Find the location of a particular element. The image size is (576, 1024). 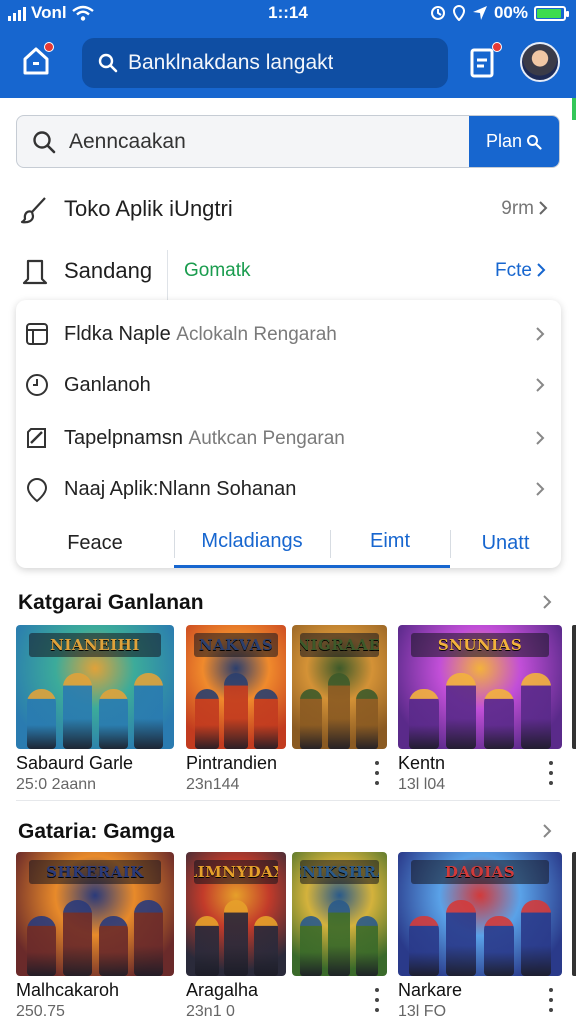

dropdown-item-label: Naaj Aplik:Nlann Sohanan is located at coordinates (180, 489).